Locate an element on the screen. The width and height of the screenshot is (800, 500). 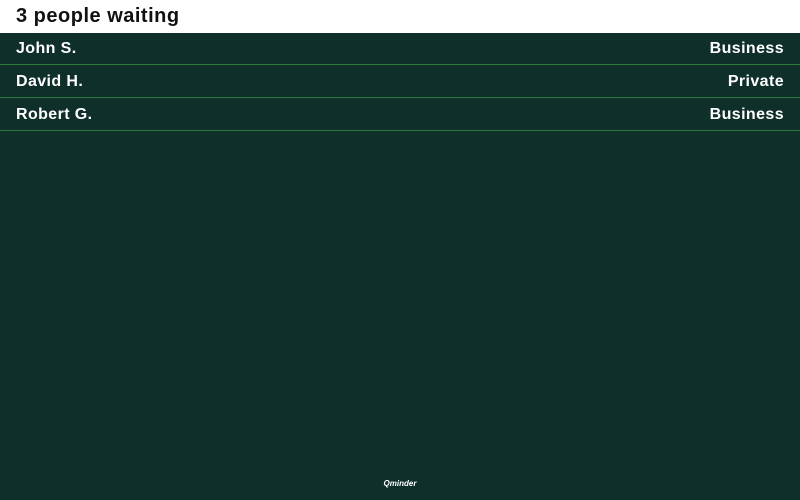
waiting-count-title: 3 people waiting is located at coordinates (98, 16).